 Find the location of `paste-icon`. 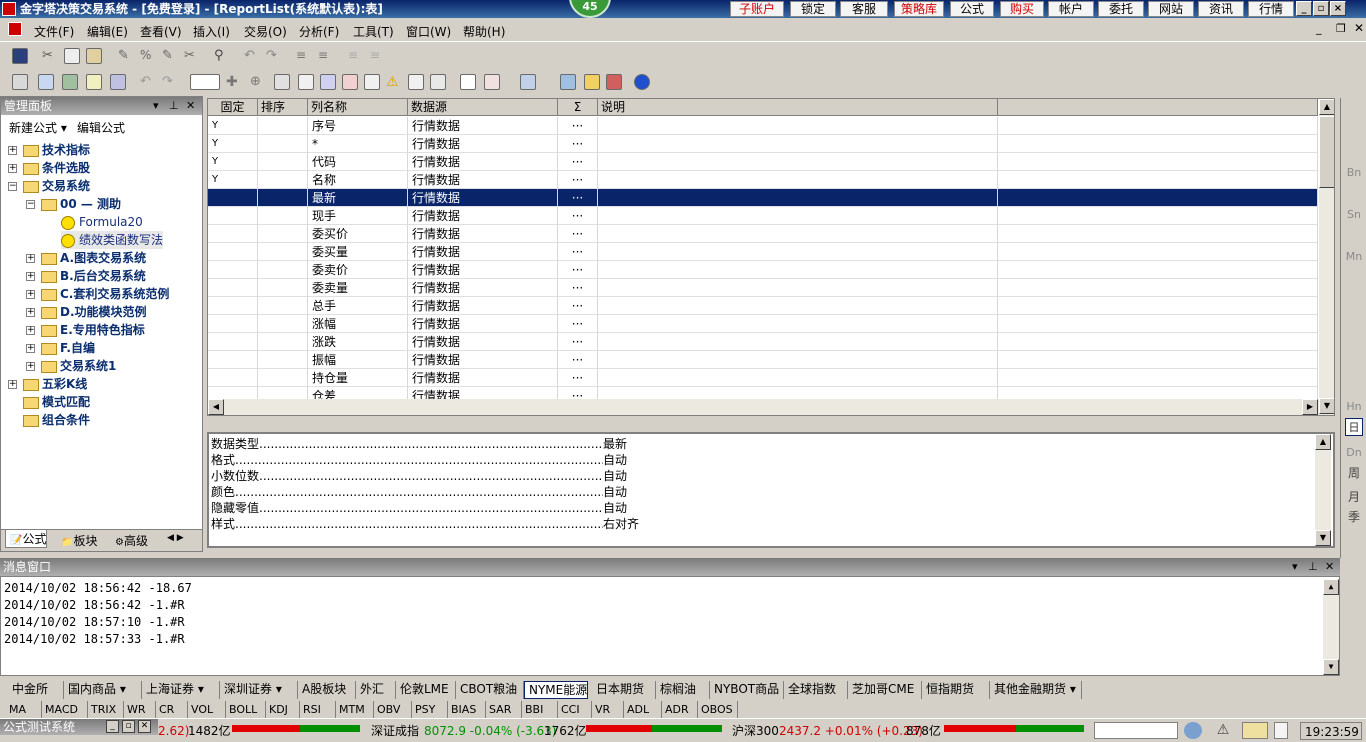

paste-icon is located at coordinates (94, 56).